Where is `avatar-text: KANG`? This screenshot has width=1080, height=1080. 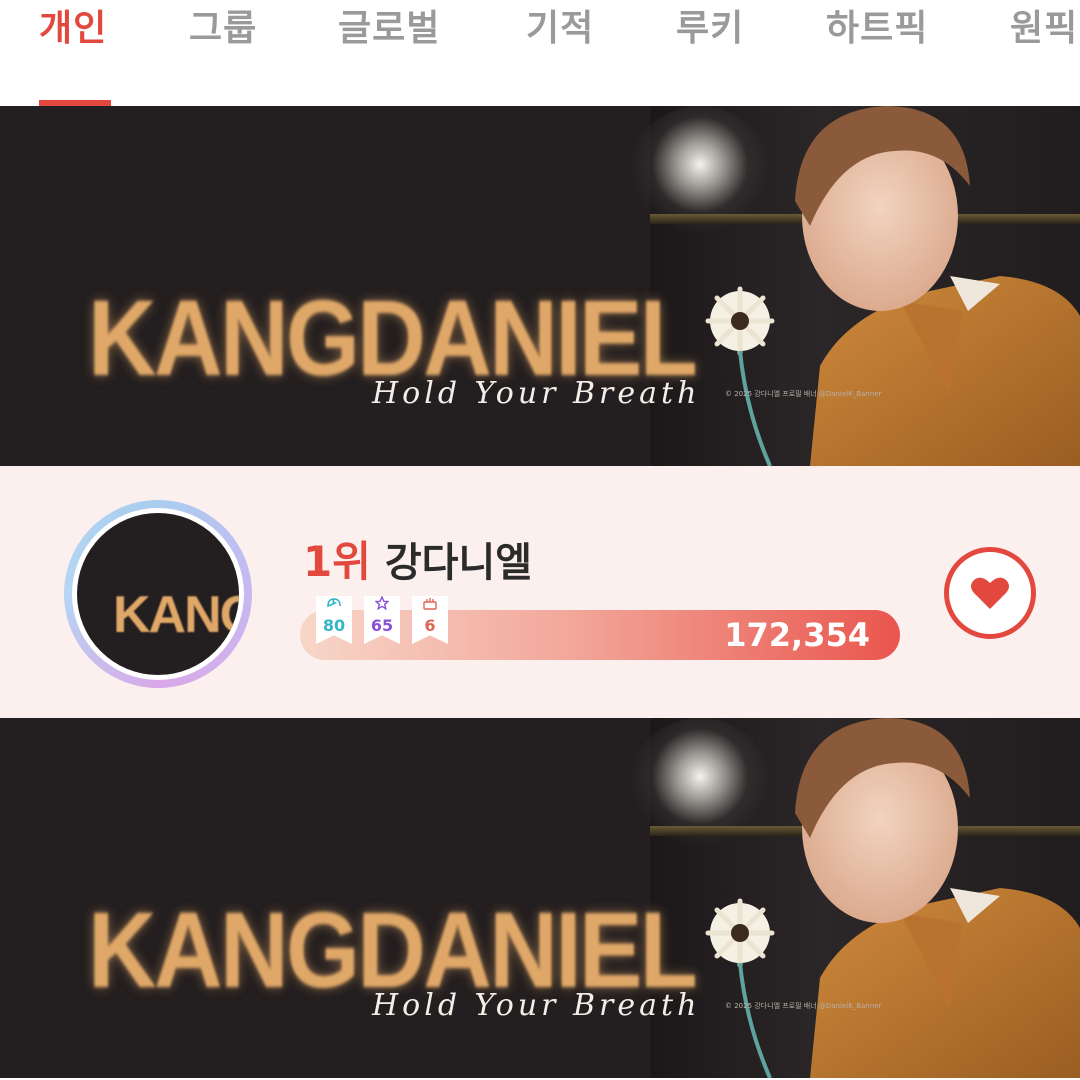
avatar-text: KANG is located at coordinates (176, 615).